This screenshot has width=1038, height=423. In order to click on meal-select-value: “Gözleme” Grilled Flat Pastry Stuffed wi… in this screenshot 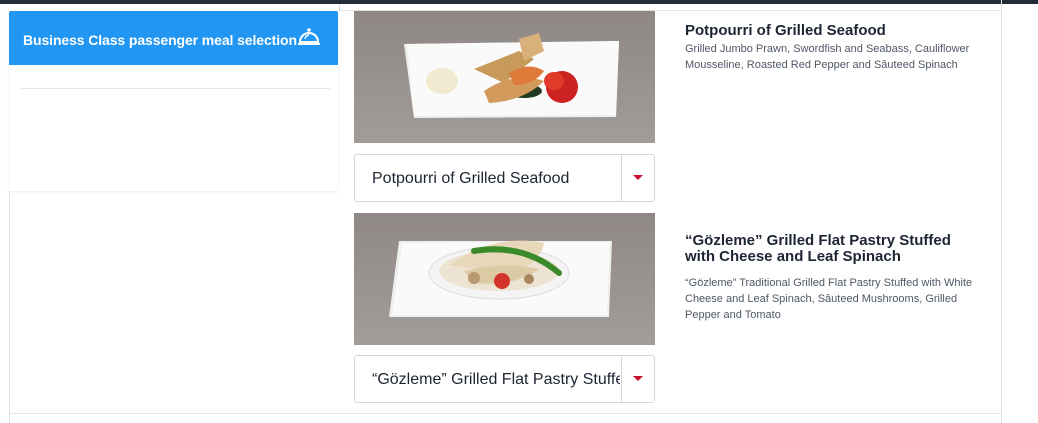, I will do `click(496, 379)`.